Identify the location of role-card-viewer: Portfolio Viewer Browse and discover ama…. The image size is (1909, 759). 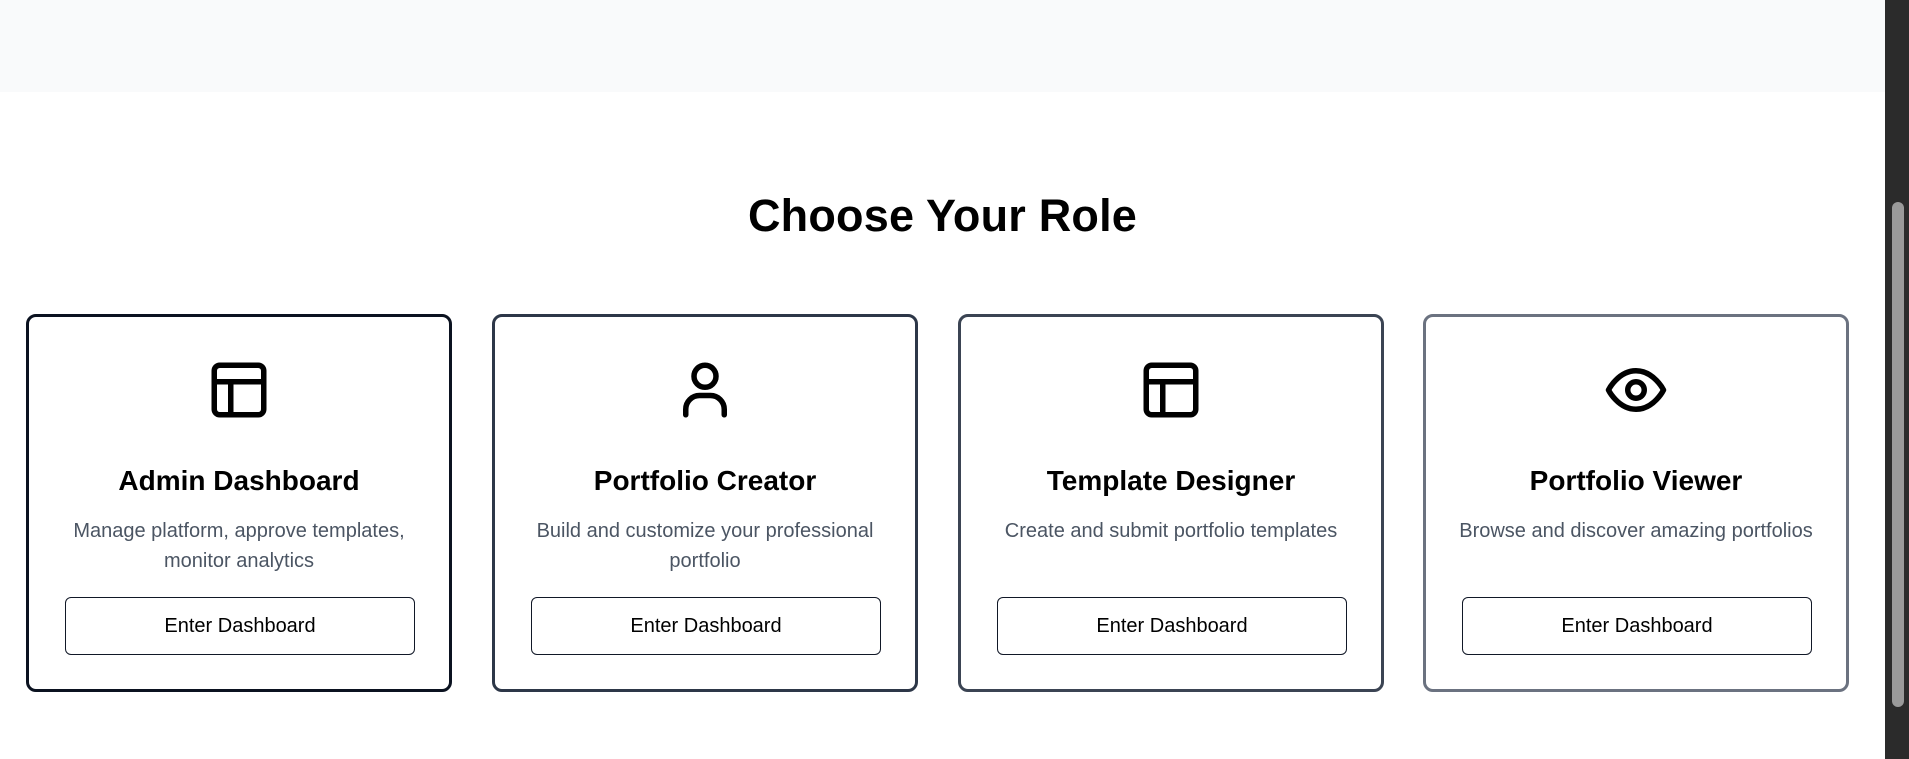
(1636, 503).